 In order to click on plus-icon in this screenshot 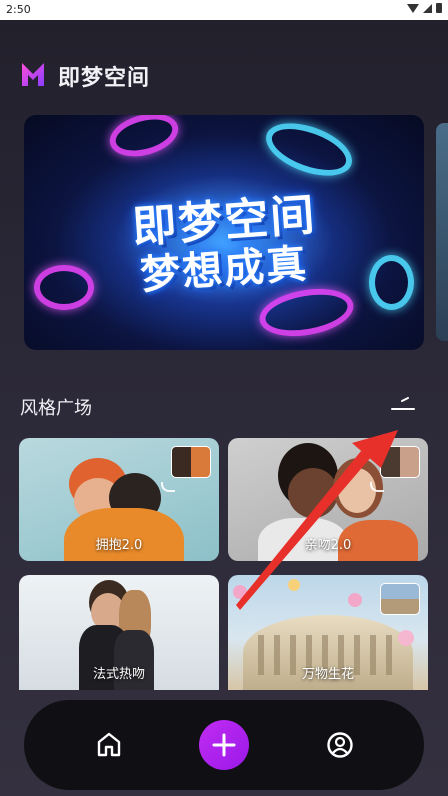, I will do `click(224, 745)`.